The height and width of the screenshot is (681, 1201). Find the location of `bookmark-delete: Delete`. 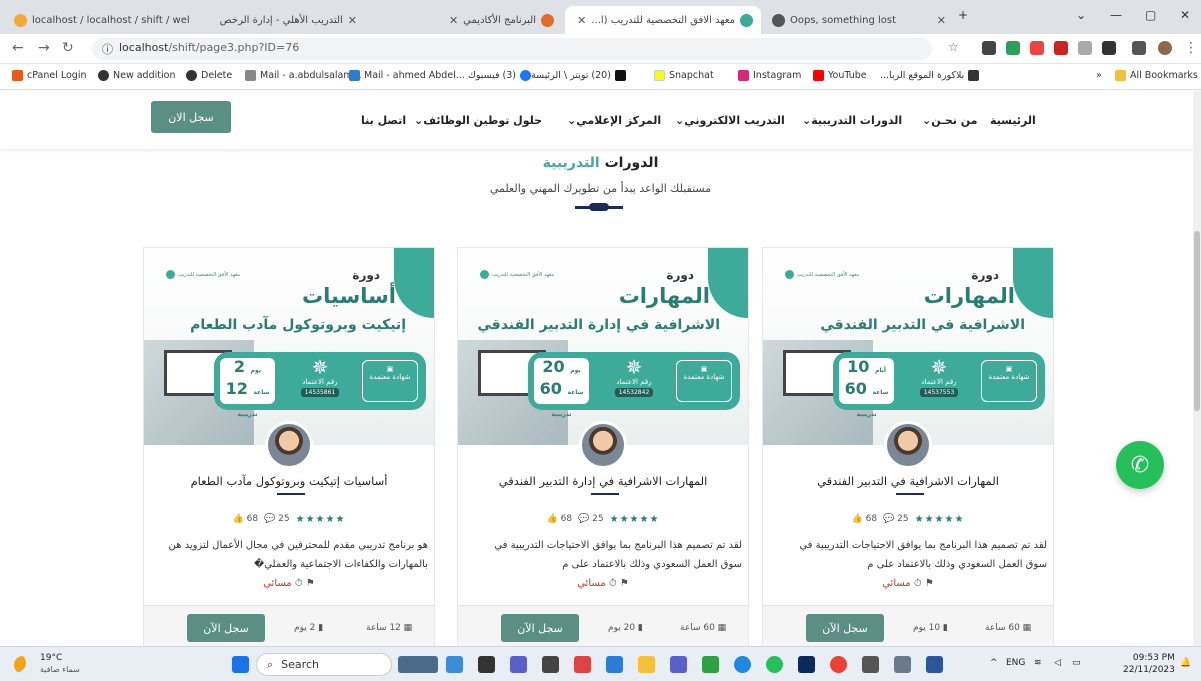

bookmark-delete: Delete is located at coordinates (209, 75).